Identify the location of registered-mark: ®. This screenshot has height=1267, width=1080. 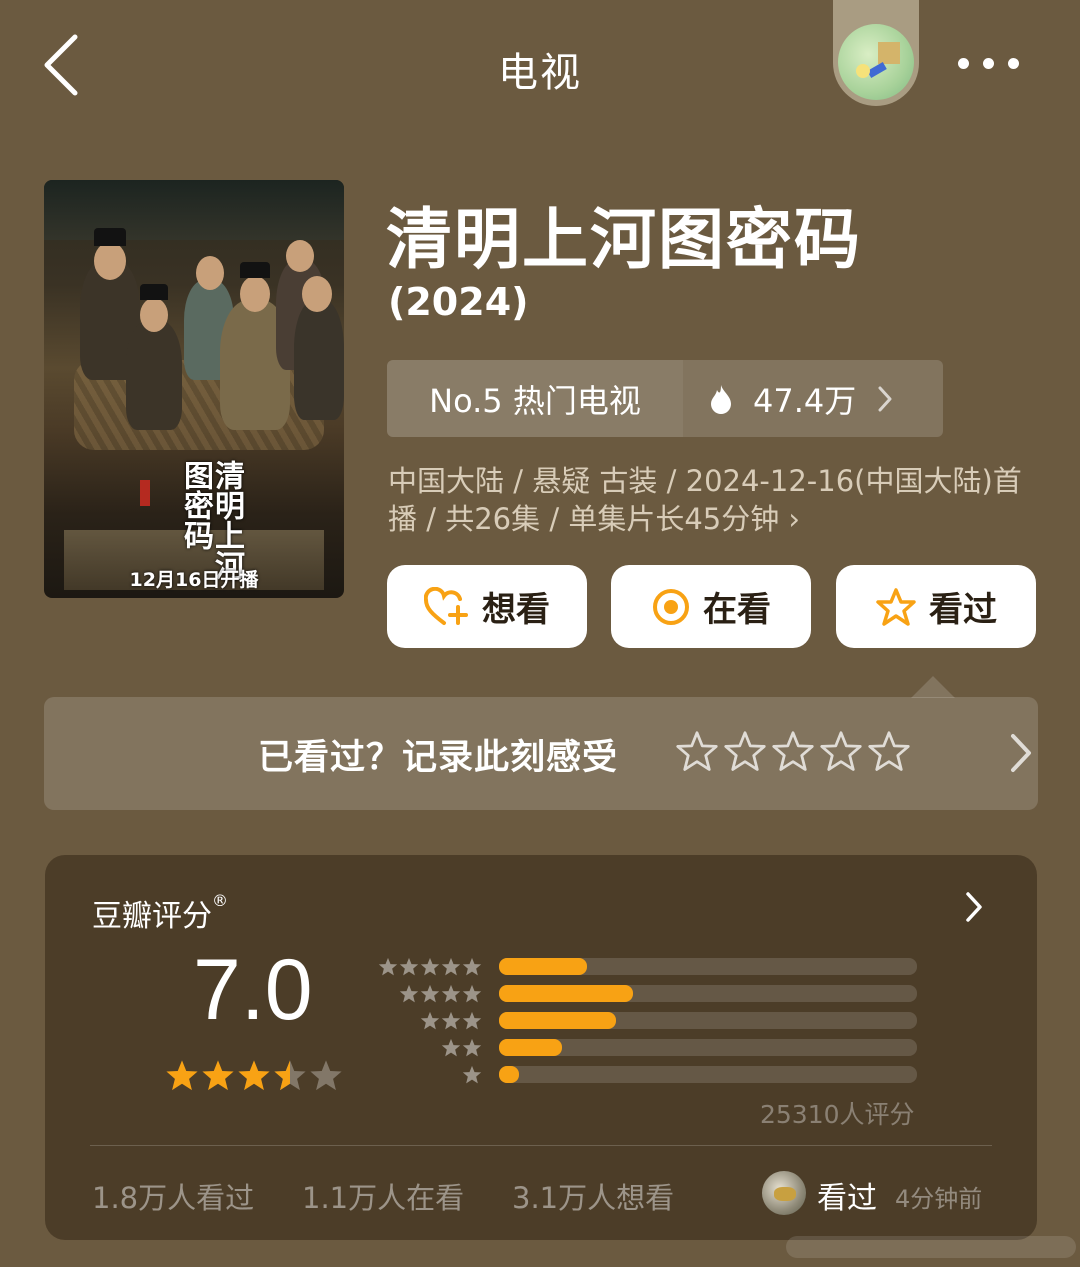
(220, 900).